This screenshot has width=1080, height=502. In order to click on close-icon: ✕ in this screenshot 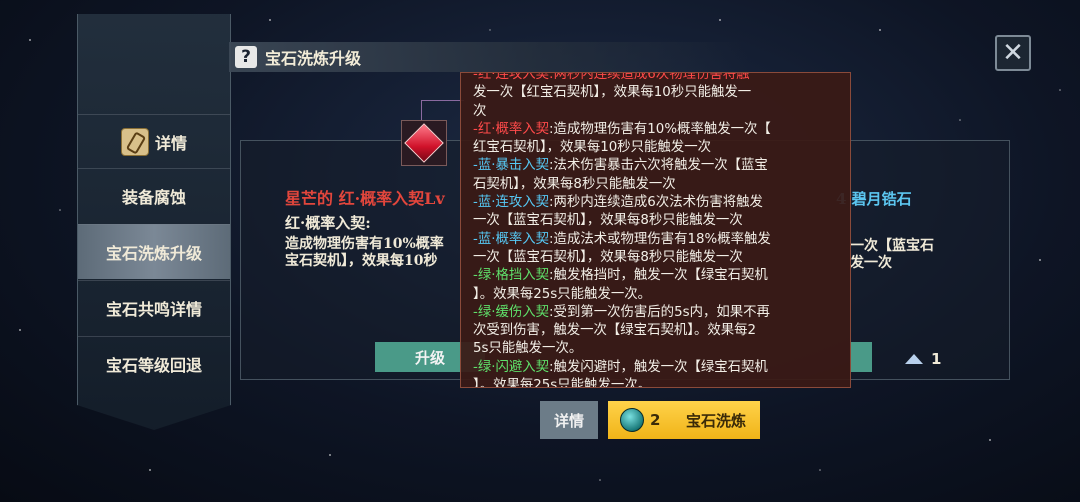, I will do `click(1013, 53)`.